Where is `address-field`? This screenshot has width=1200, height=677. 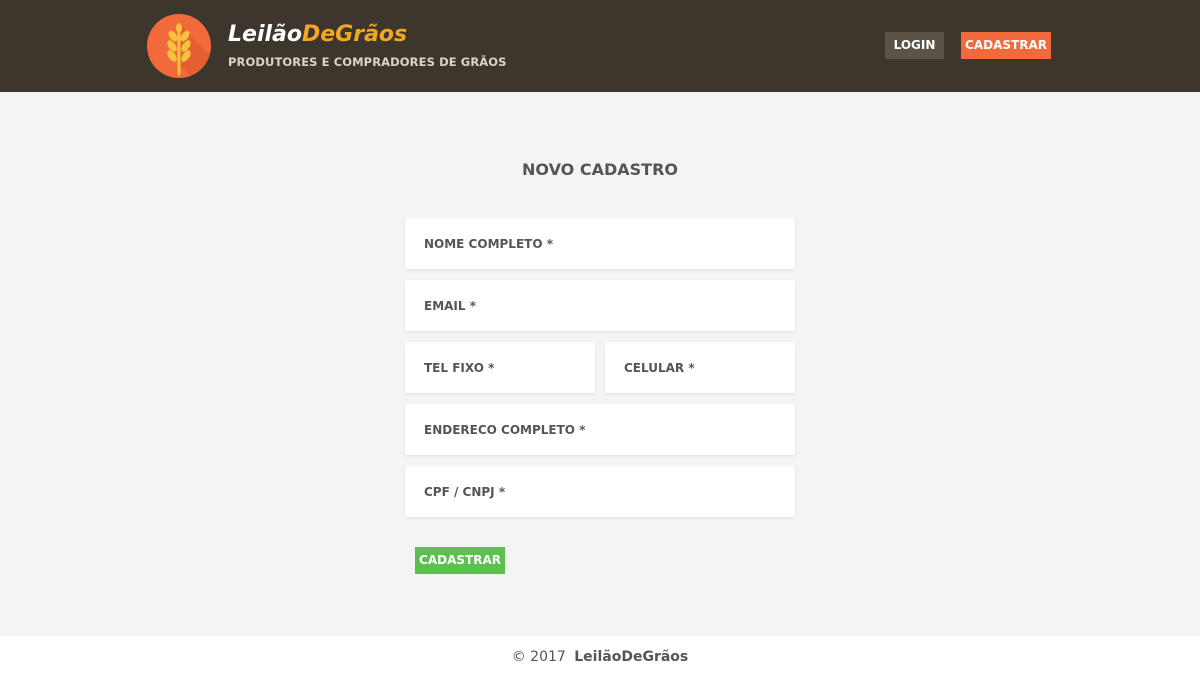 address-field is located at coordinates (600, 429).